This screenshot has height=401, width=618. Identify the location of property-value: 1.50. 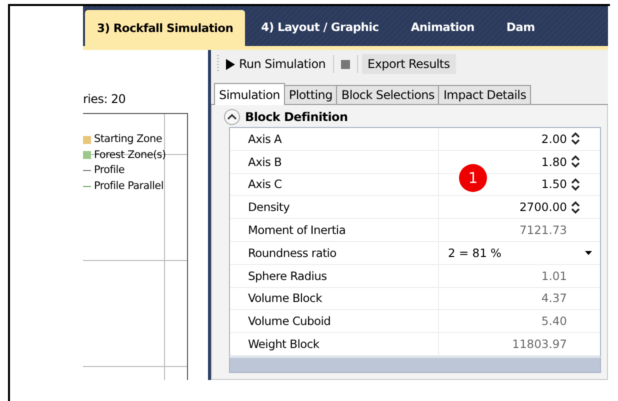
(554, 184).